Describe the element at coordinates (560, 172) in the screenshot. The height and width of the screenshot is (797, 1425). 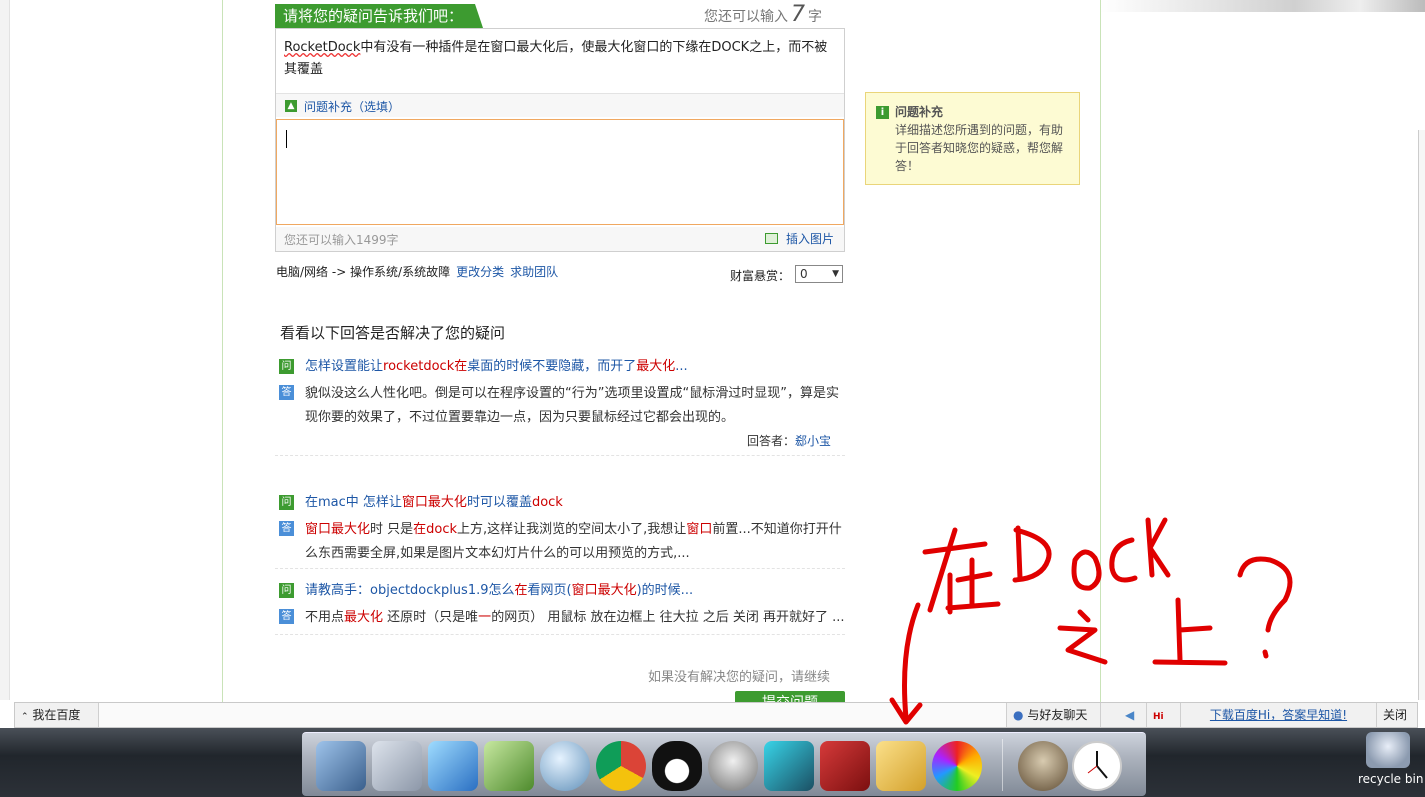
I see `supplement-textarea` at that location.